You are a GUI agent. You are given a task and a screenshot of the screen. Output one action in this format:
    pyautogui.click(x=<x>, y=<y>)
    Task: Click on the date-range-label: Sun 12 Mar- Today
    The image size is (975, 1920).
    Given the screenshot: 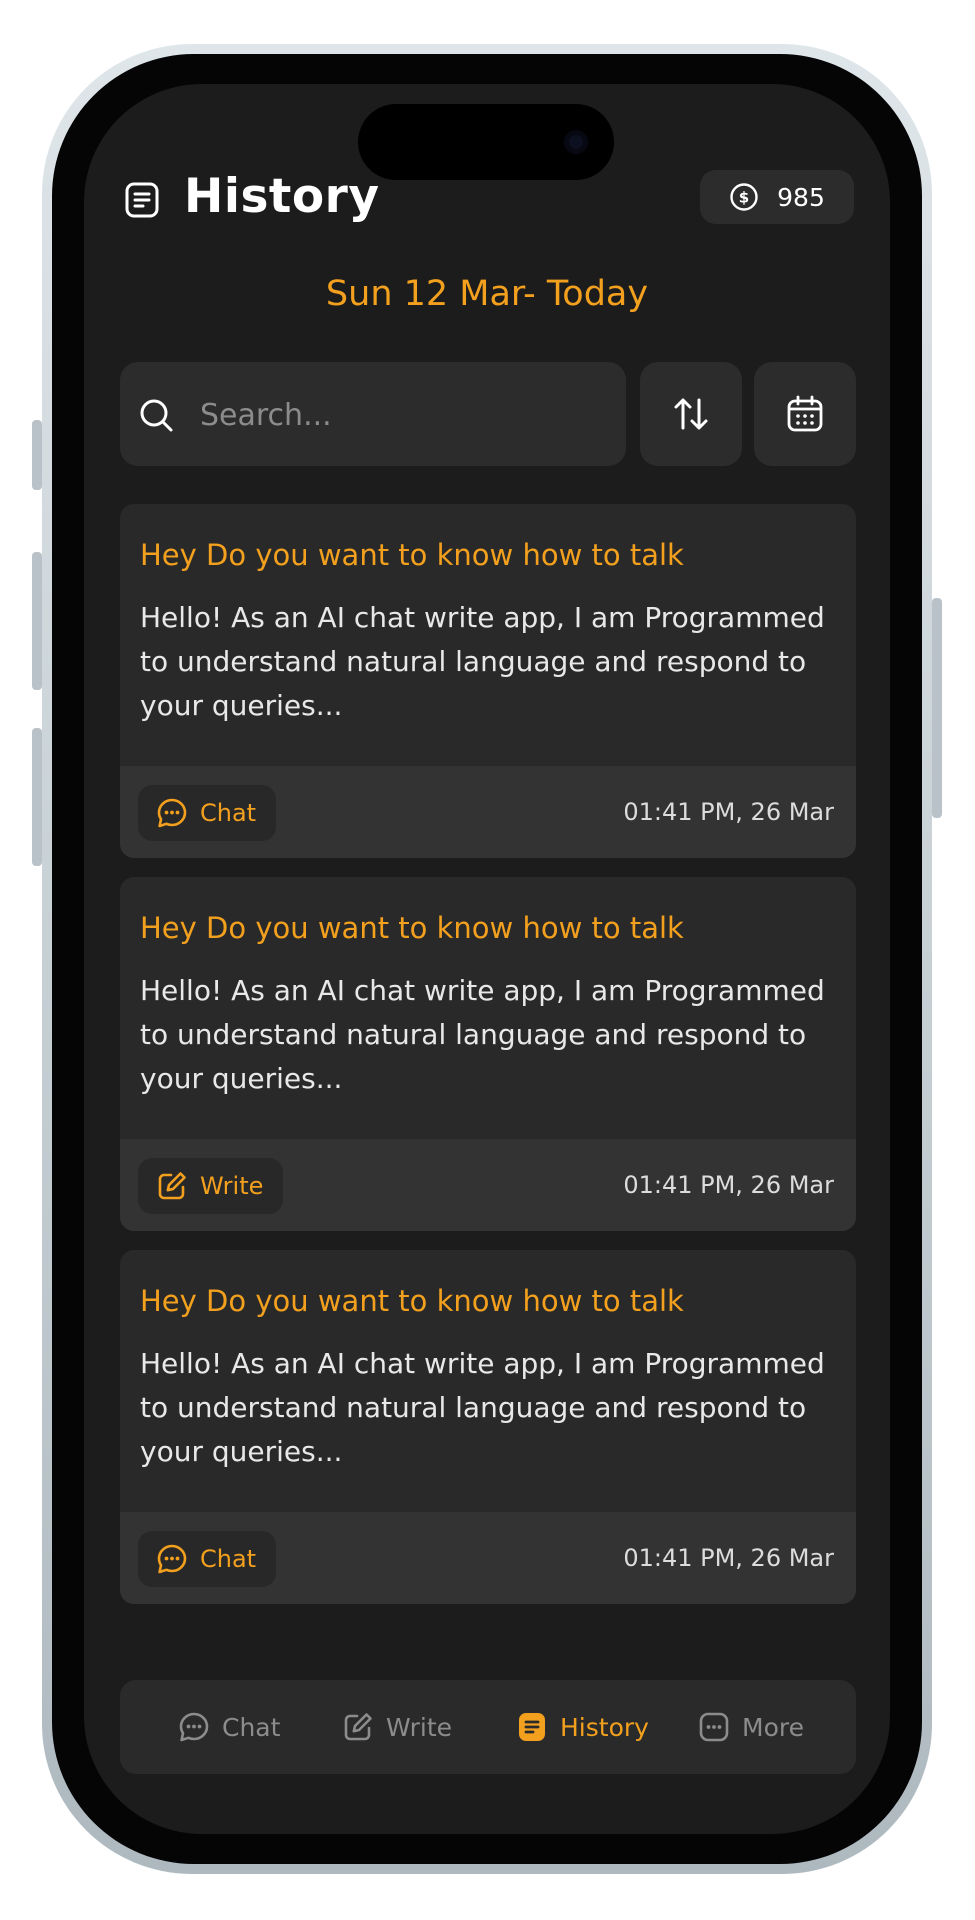 What is the action you would take?
    pyautogui.click(x=487, y=294)
    